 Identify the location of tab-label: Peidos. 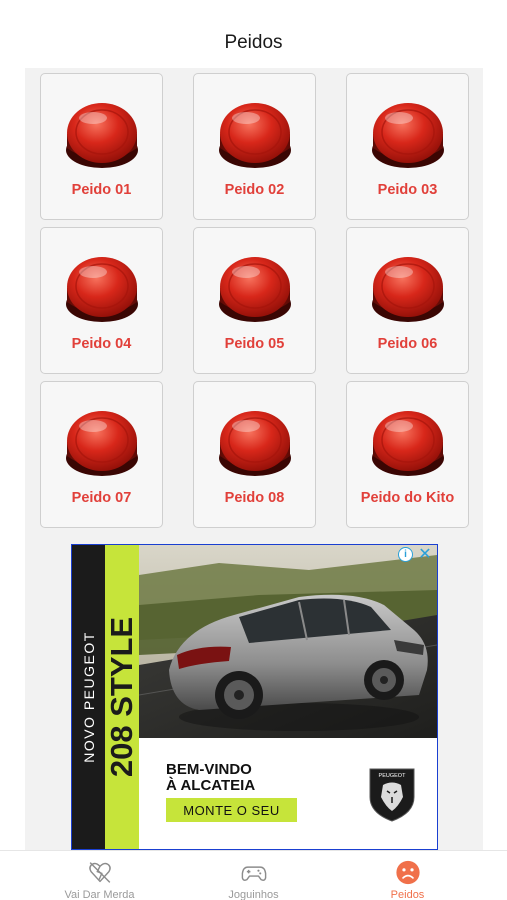
(407, 894).